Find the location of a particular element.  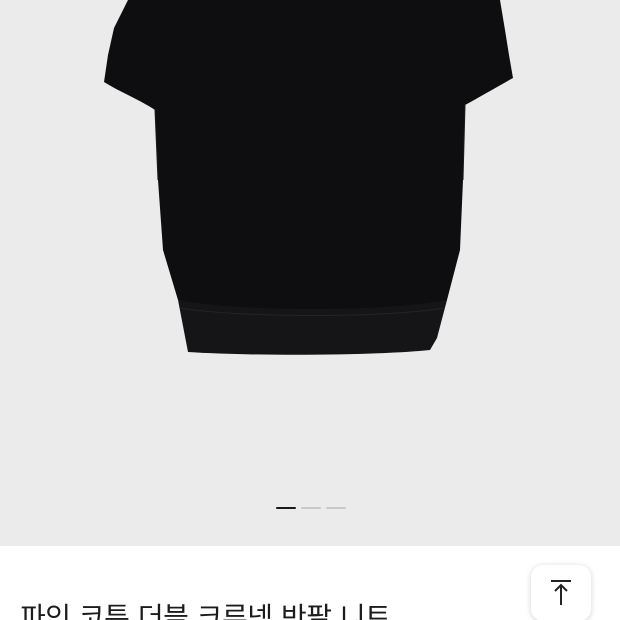

gallery-indicators is located at coordinates (311, 509).